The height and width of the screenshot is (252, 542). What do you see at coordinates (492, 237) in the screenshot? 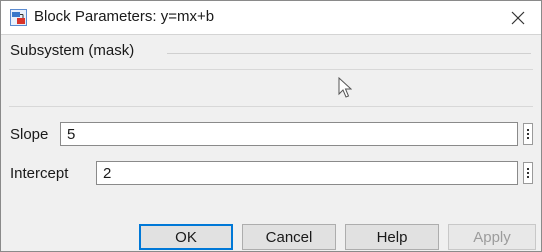
I see `apply-button: Apply` at bounding box center [492, 237].